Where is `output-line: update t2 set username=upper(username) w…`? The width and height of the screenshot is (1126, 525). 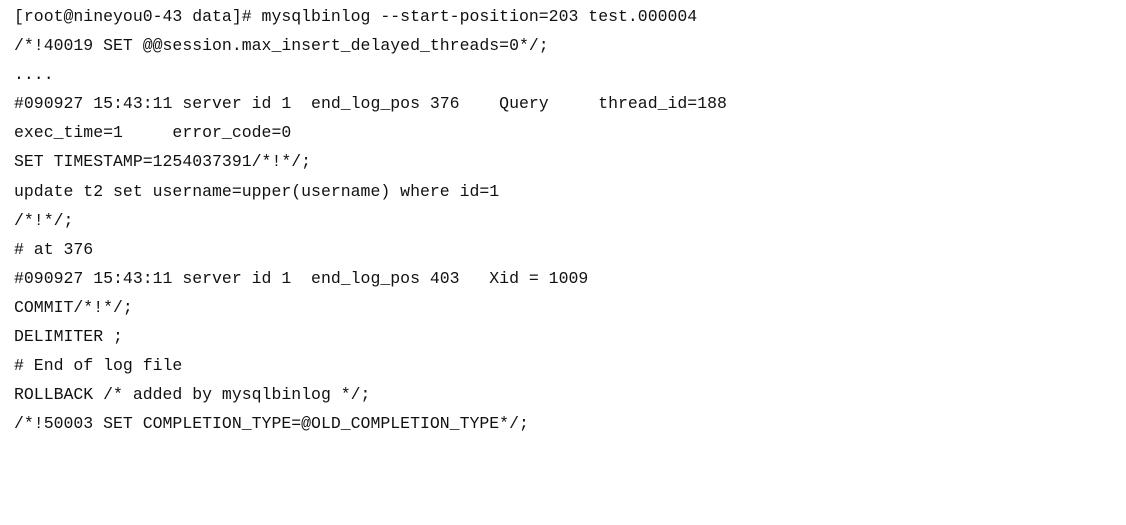
output-line: update t2 set username=upper(username) w… is located at coordinates (257, 191).